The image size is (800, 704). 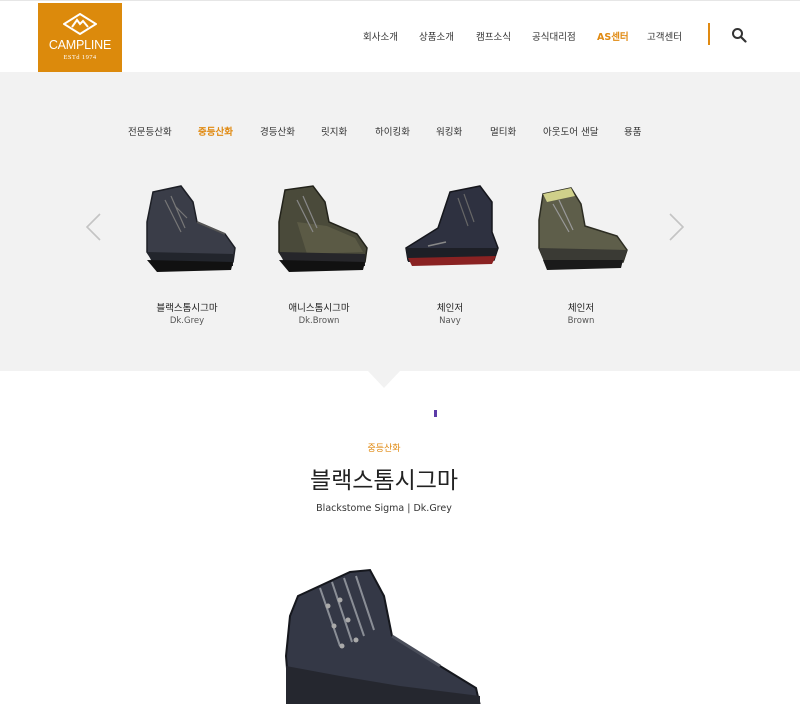 I want to click on product-card: 애니스톰시그마 Dk.Brown, so click(x=319, y=257).